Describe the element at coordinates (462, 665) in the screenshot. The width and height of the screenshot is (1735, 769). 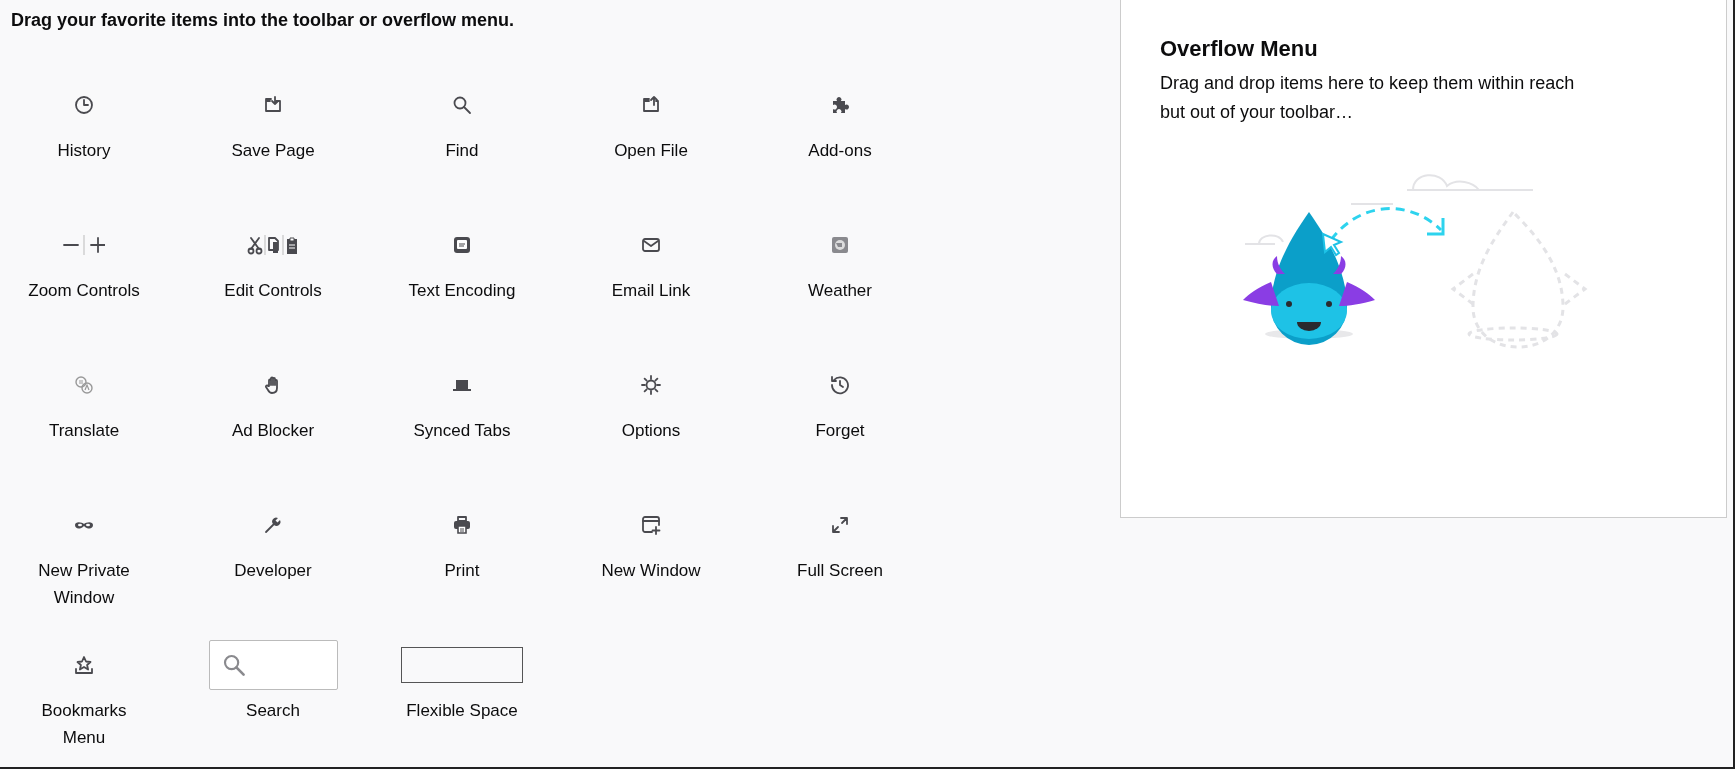
I see `flexible-space-box` at that location.